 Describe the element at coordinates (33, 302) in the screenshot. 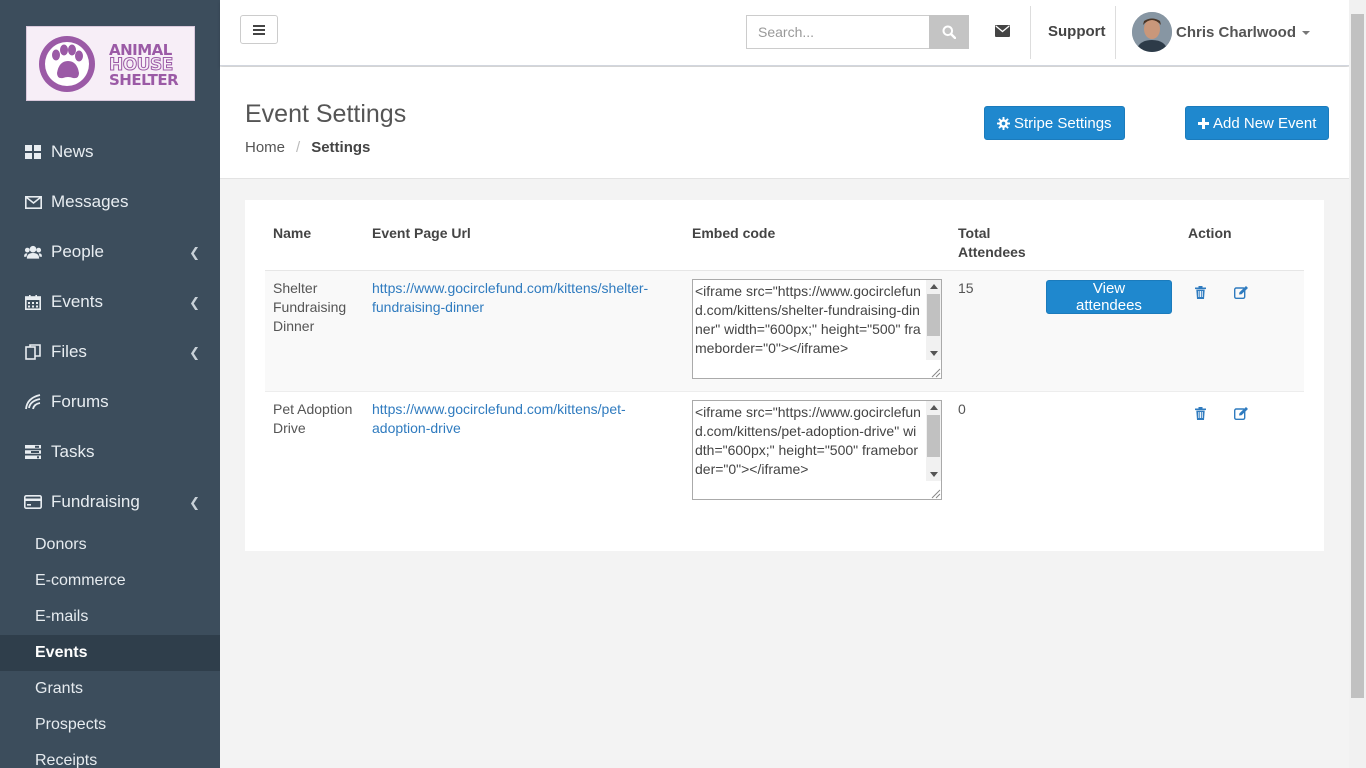

I see `calendar-icon` at that location.